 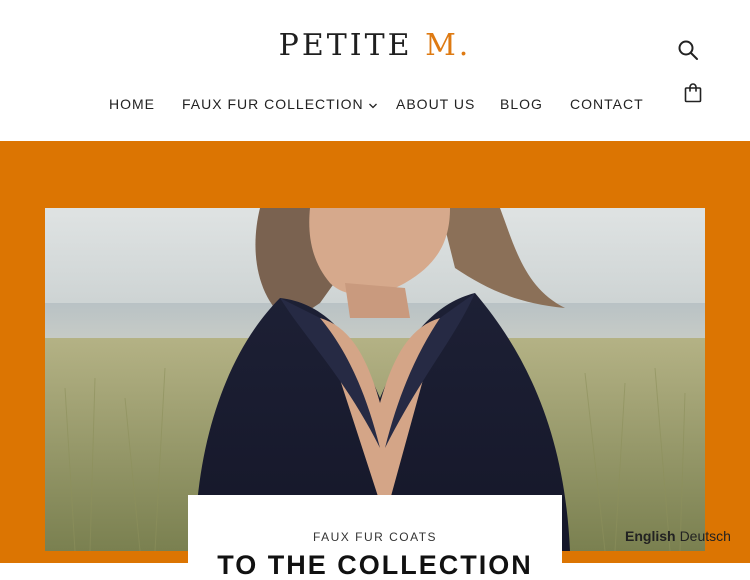 What do you see at coordinates (375, 565) in the screenshot?
I see `card-title: TO THE COLLECTION` at bounding box center [375, 565].